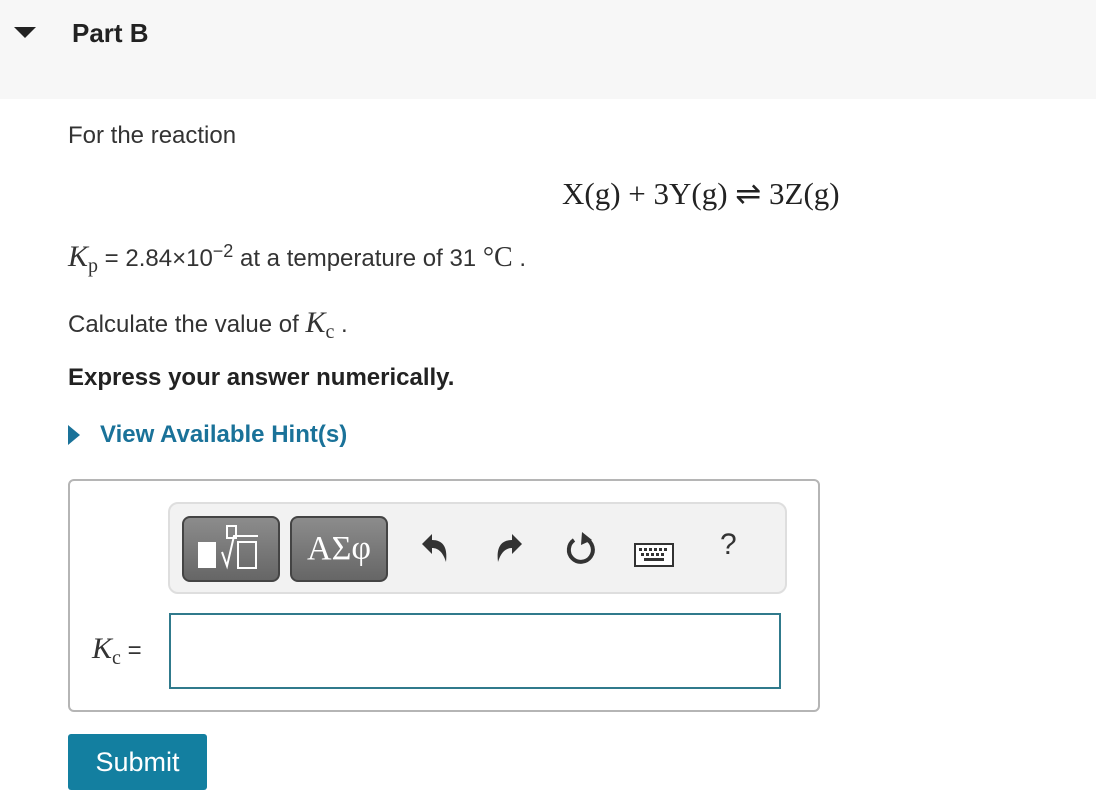 The height and width of the screenshot is (808, 1096). I want to click on templates-icon, so click(228, 547).